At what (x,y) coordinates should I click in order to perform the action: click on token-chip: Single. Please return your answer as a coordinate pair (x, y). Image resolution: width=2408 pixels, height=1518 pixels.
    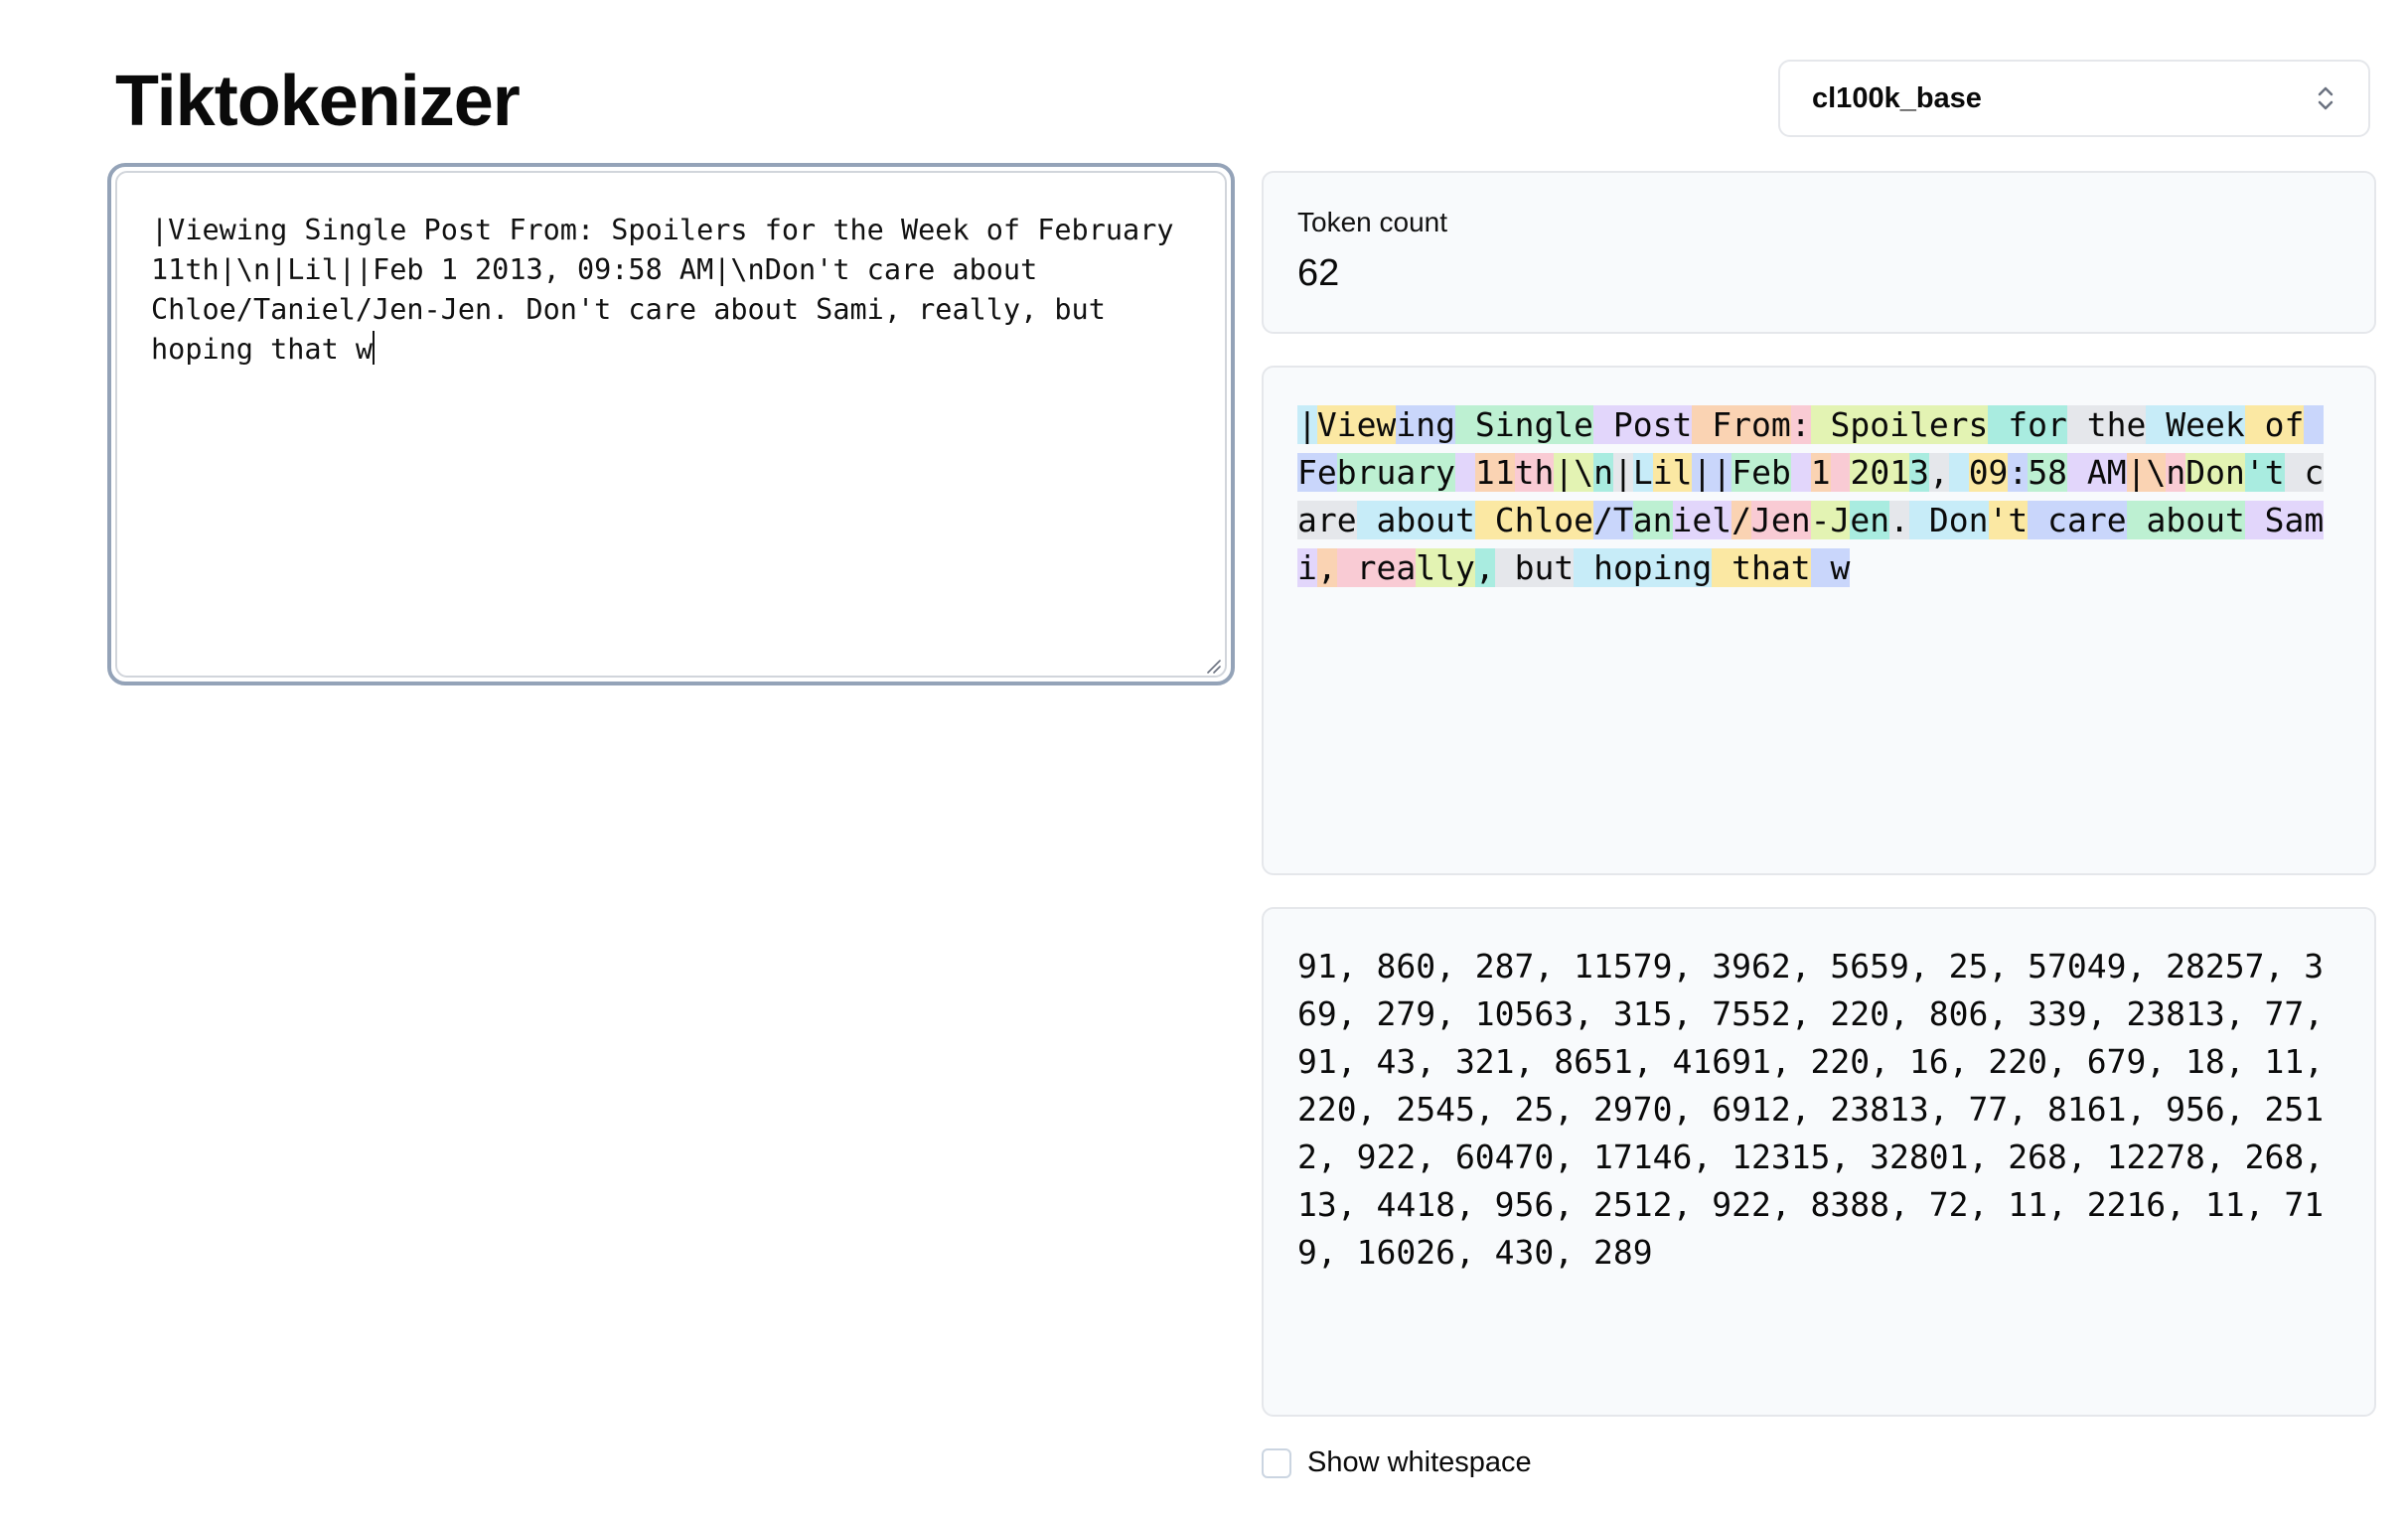
    Looking at the image, I should click on (1524, 424).